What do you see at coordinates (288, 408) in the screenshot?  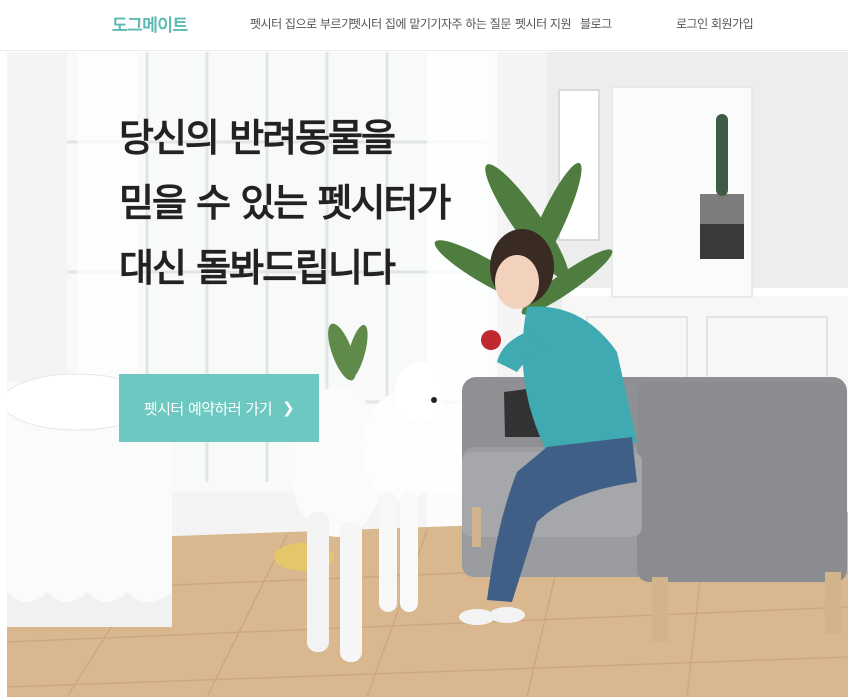 I see `chevron-right-icon: ❯` at bounding box center [288, 408].